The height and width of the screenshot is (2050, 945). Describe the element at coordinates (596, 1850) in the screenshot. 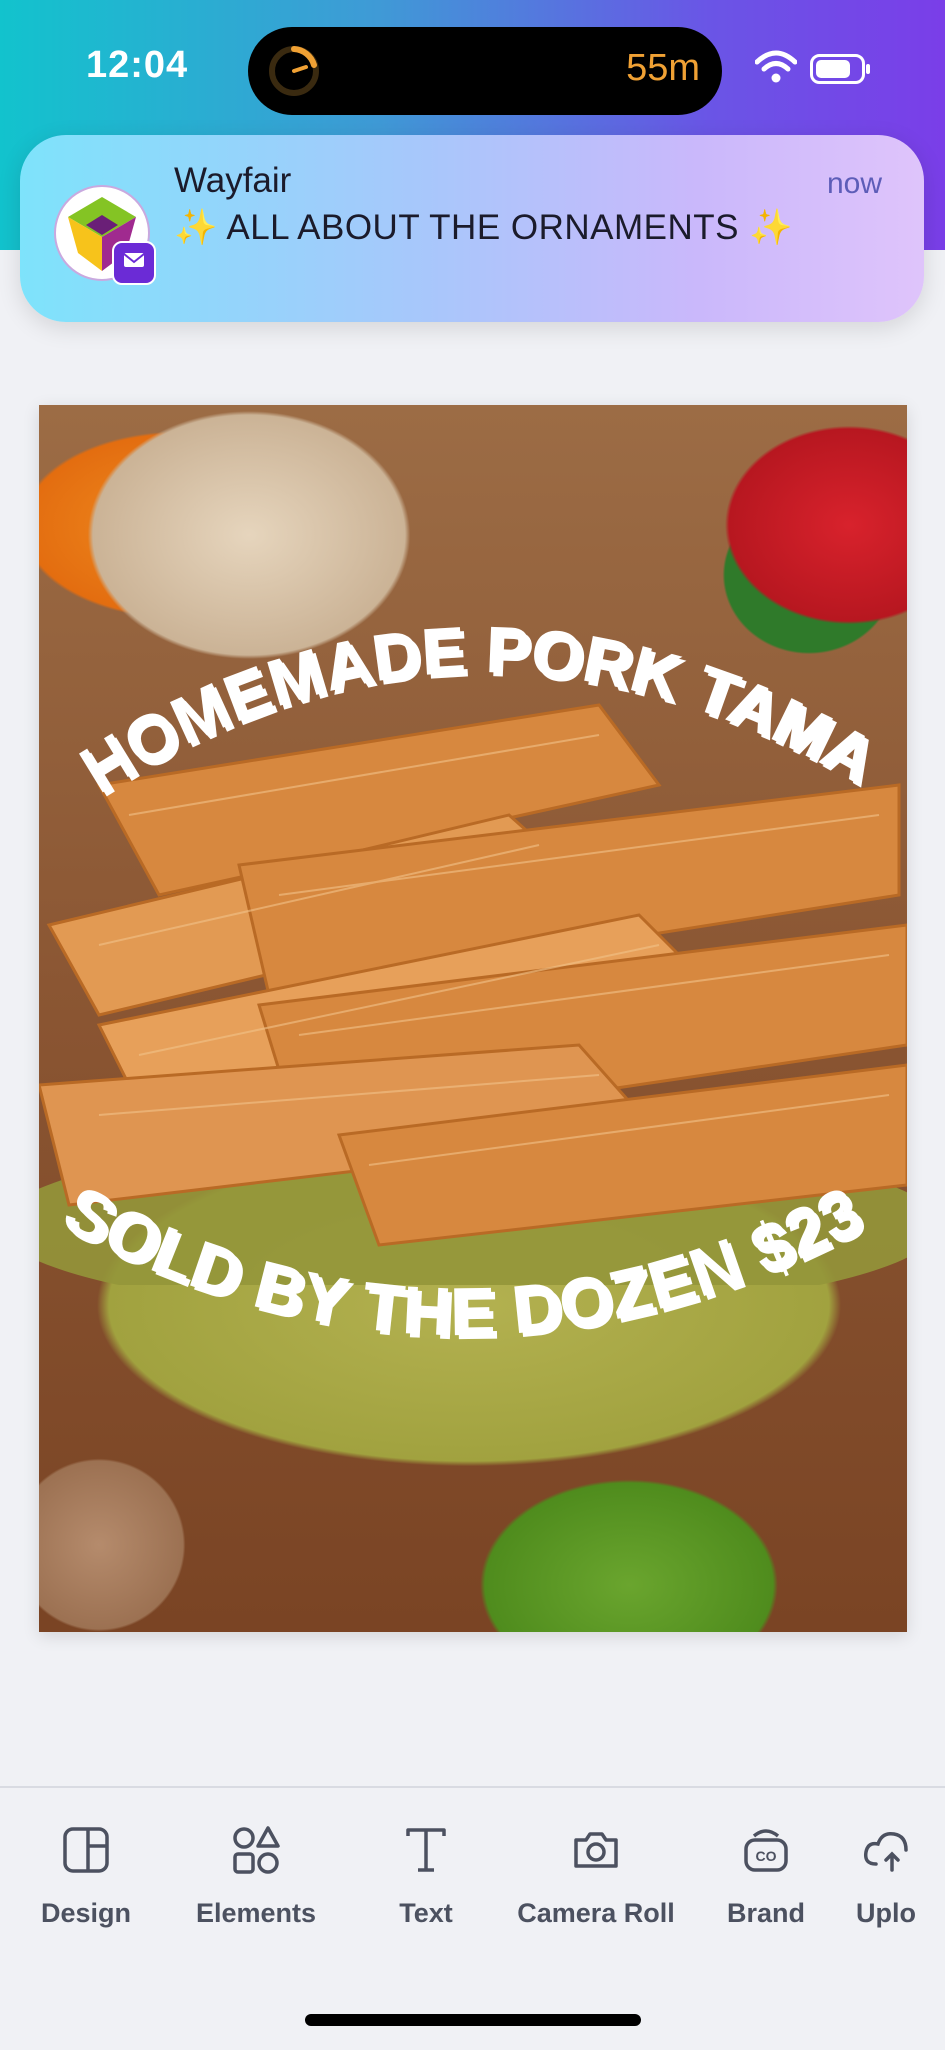

I see `camera-icon` at that location.